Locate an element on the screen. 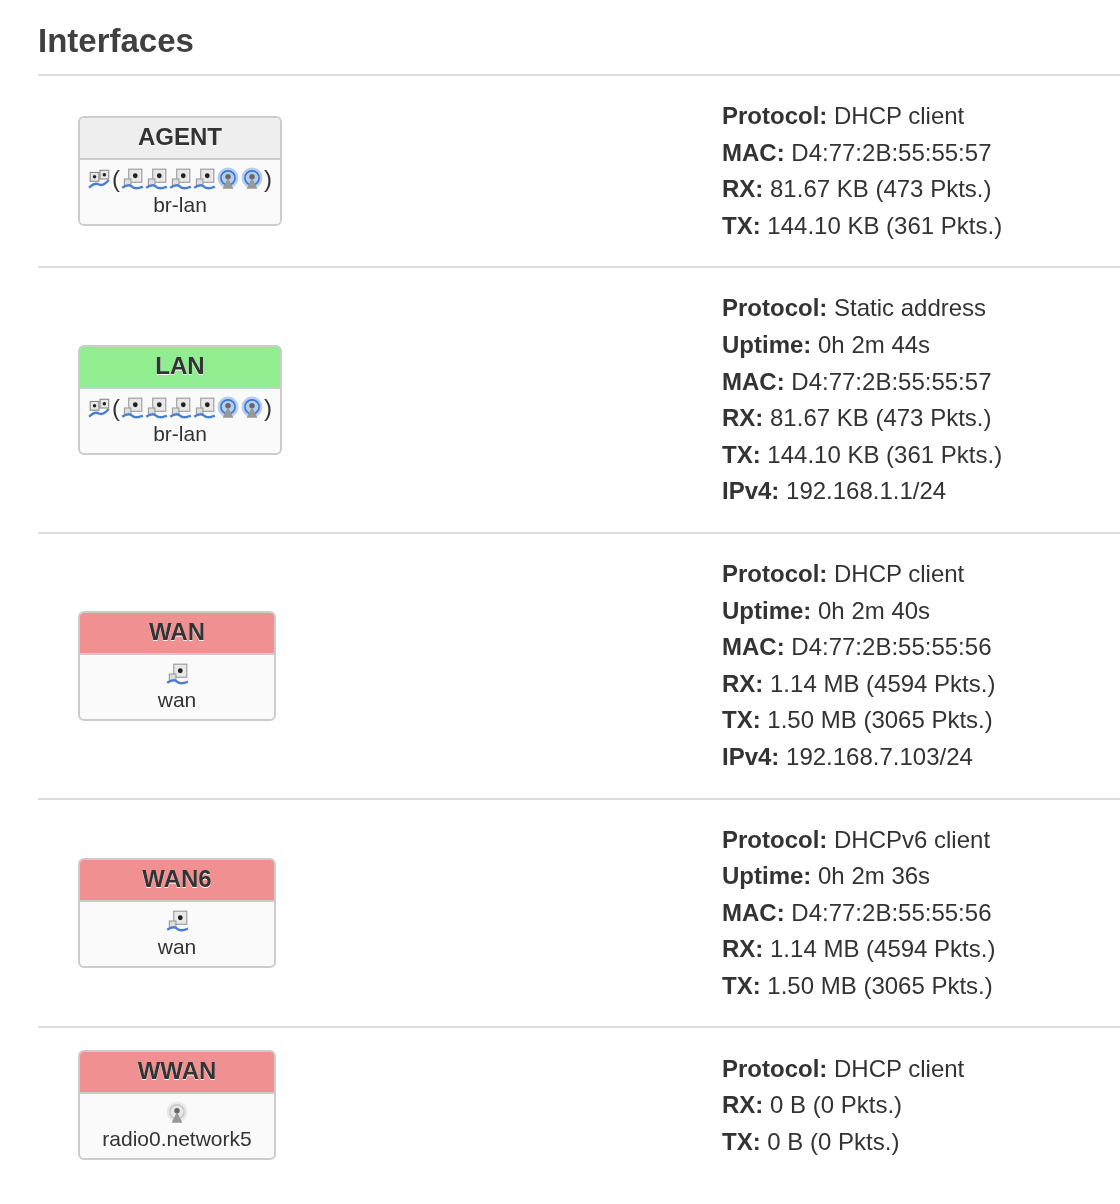 This screenshot has width=1120, height=1204. interface-badge: LAN ( ) br-lan is located at coordinates (180, 400).